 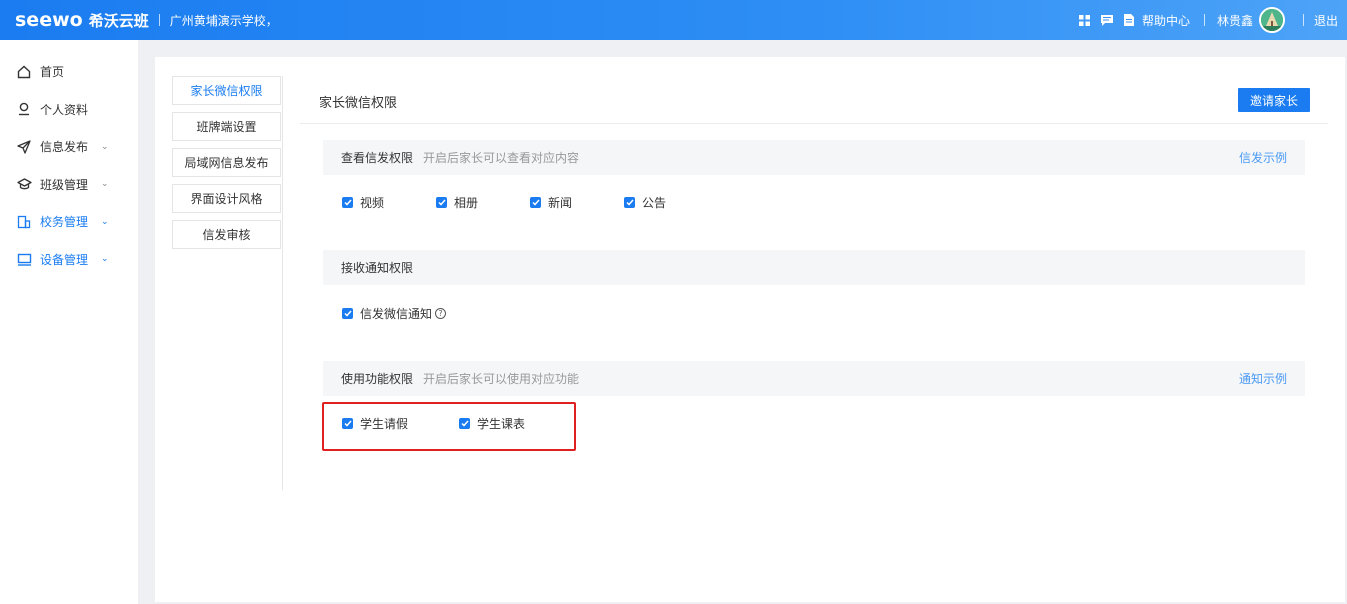 I want to click on subnav-item-publish-review: 信发审核, so click(x=226, y=234).